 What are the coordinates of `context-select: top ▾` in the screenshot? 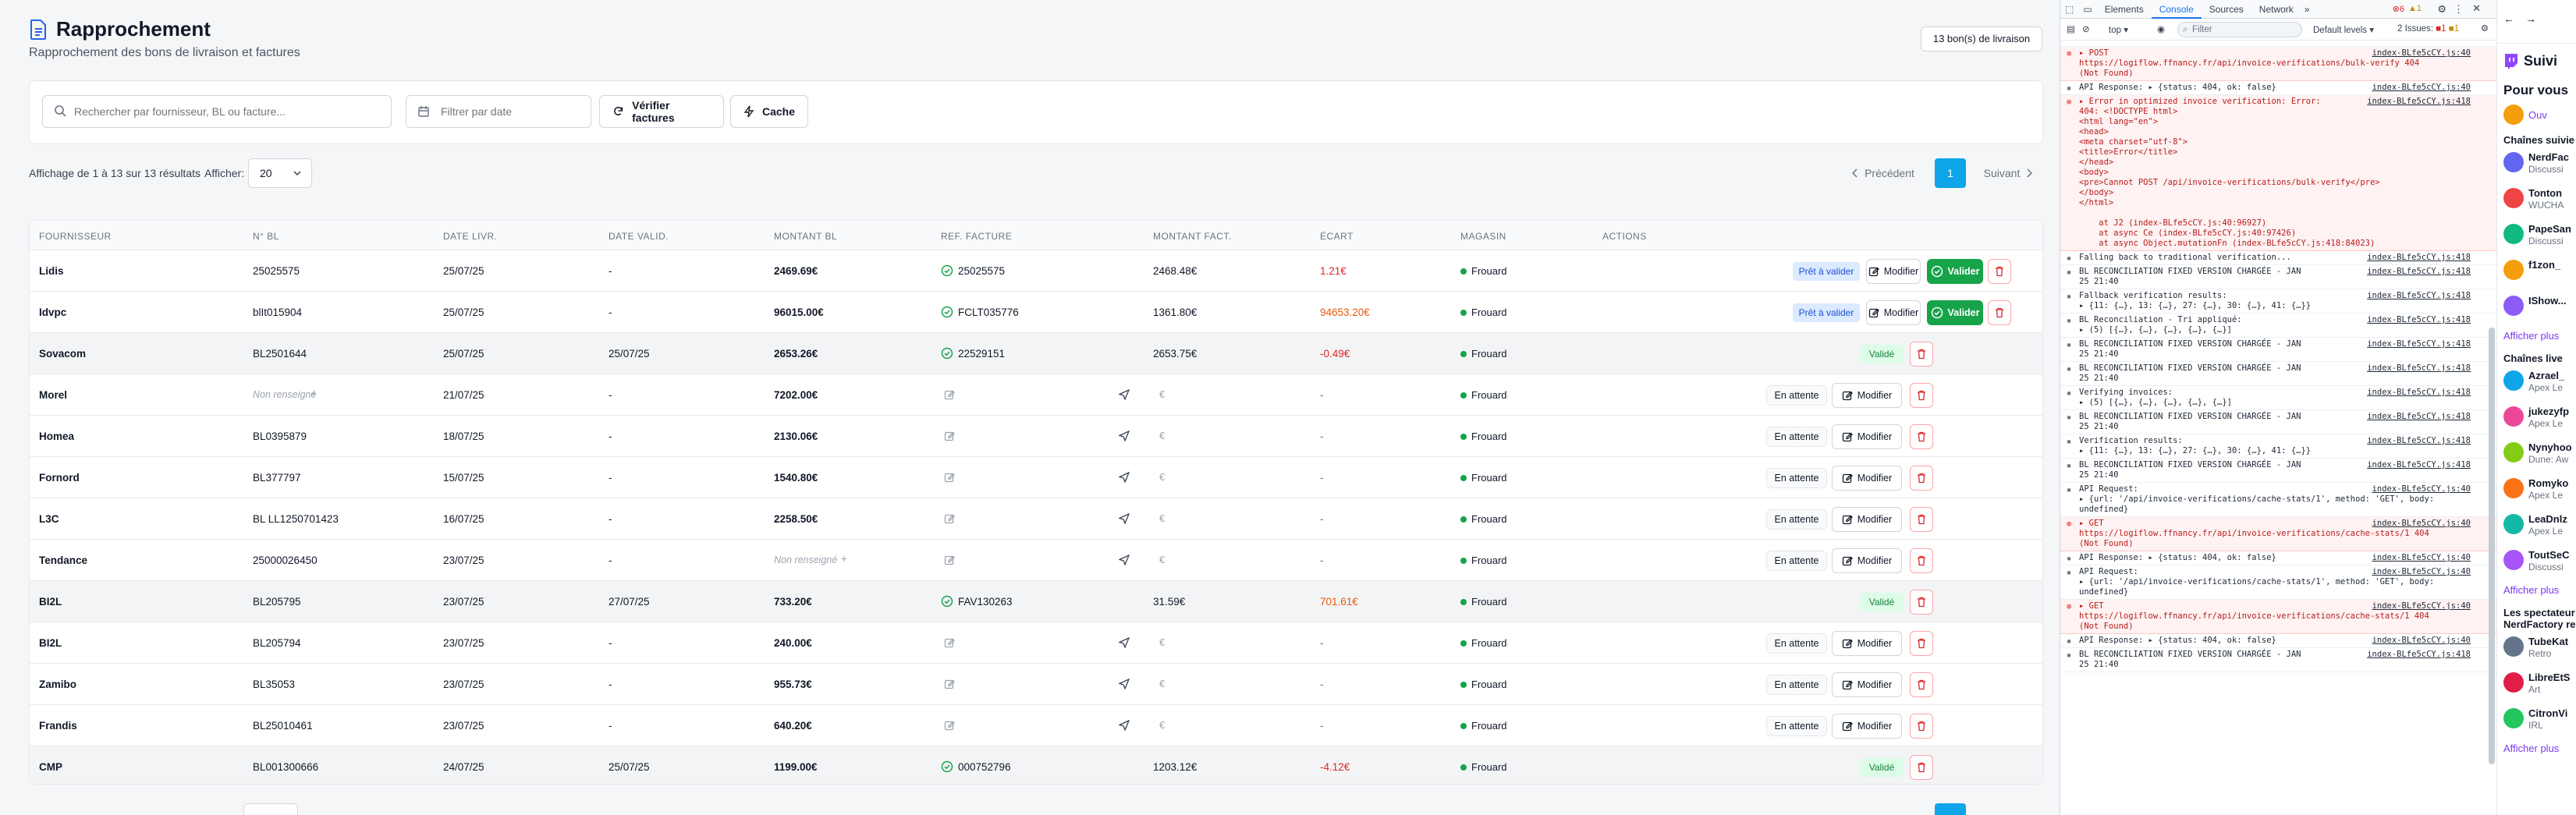 It's located at (2118, 29).